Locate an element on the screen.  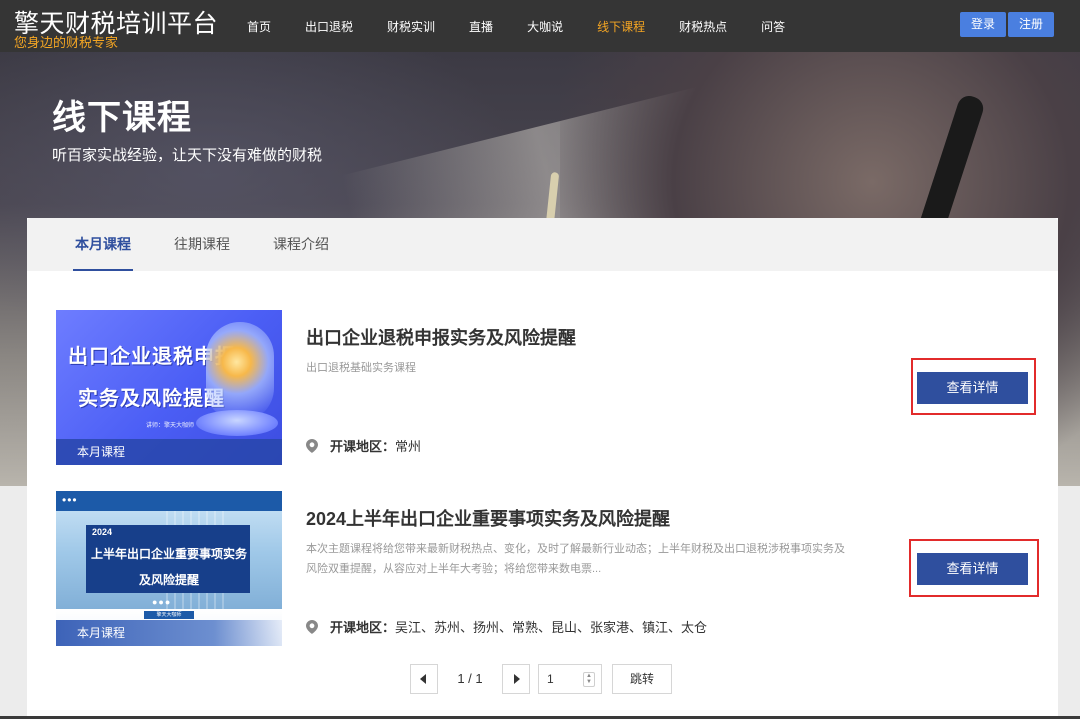
region-value: 常州 is located at coordinates (408, 446).